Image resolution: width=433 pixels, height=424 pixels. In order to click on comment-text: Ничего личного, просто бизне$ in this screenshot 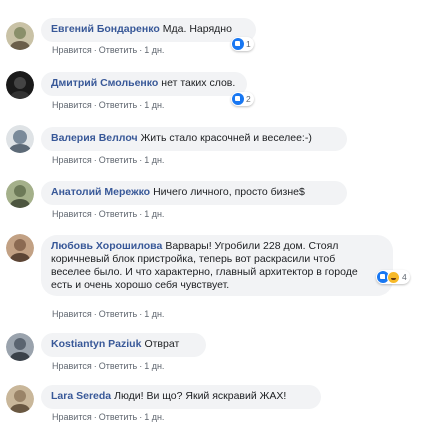, I will do `click(229, 192)`.